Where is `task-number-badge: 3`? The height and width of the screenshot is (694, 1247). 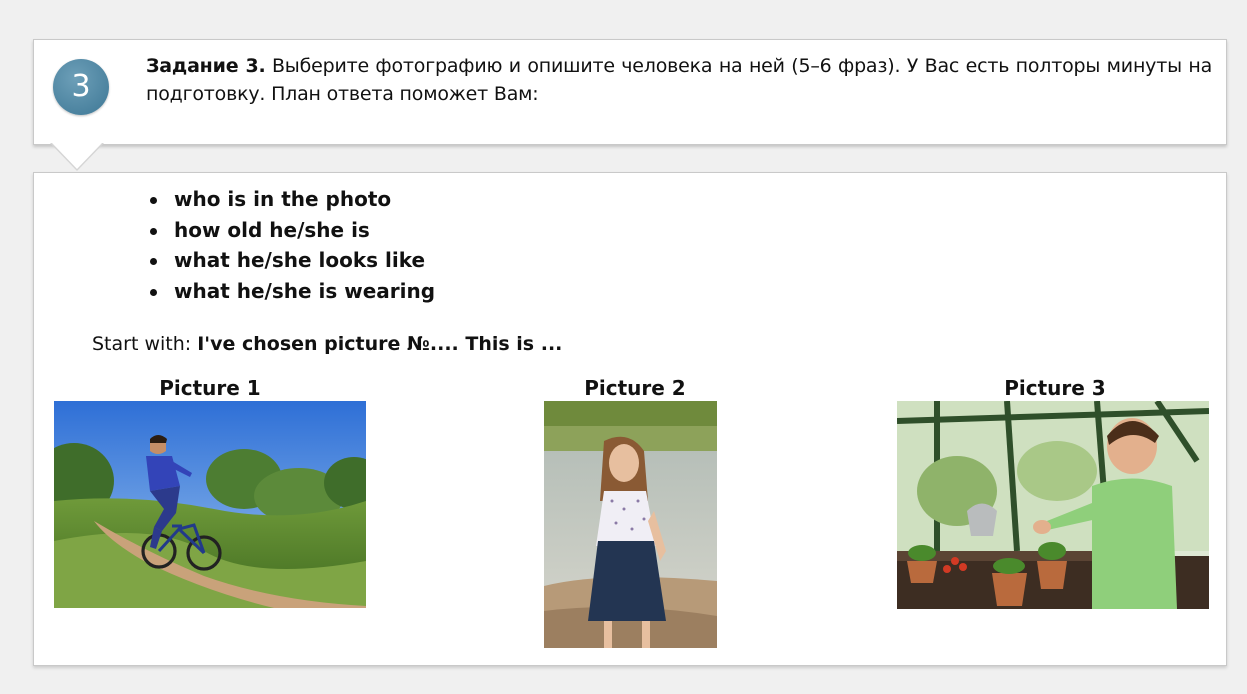 task-number-badge: 3 is located at coordinates (81, 87).